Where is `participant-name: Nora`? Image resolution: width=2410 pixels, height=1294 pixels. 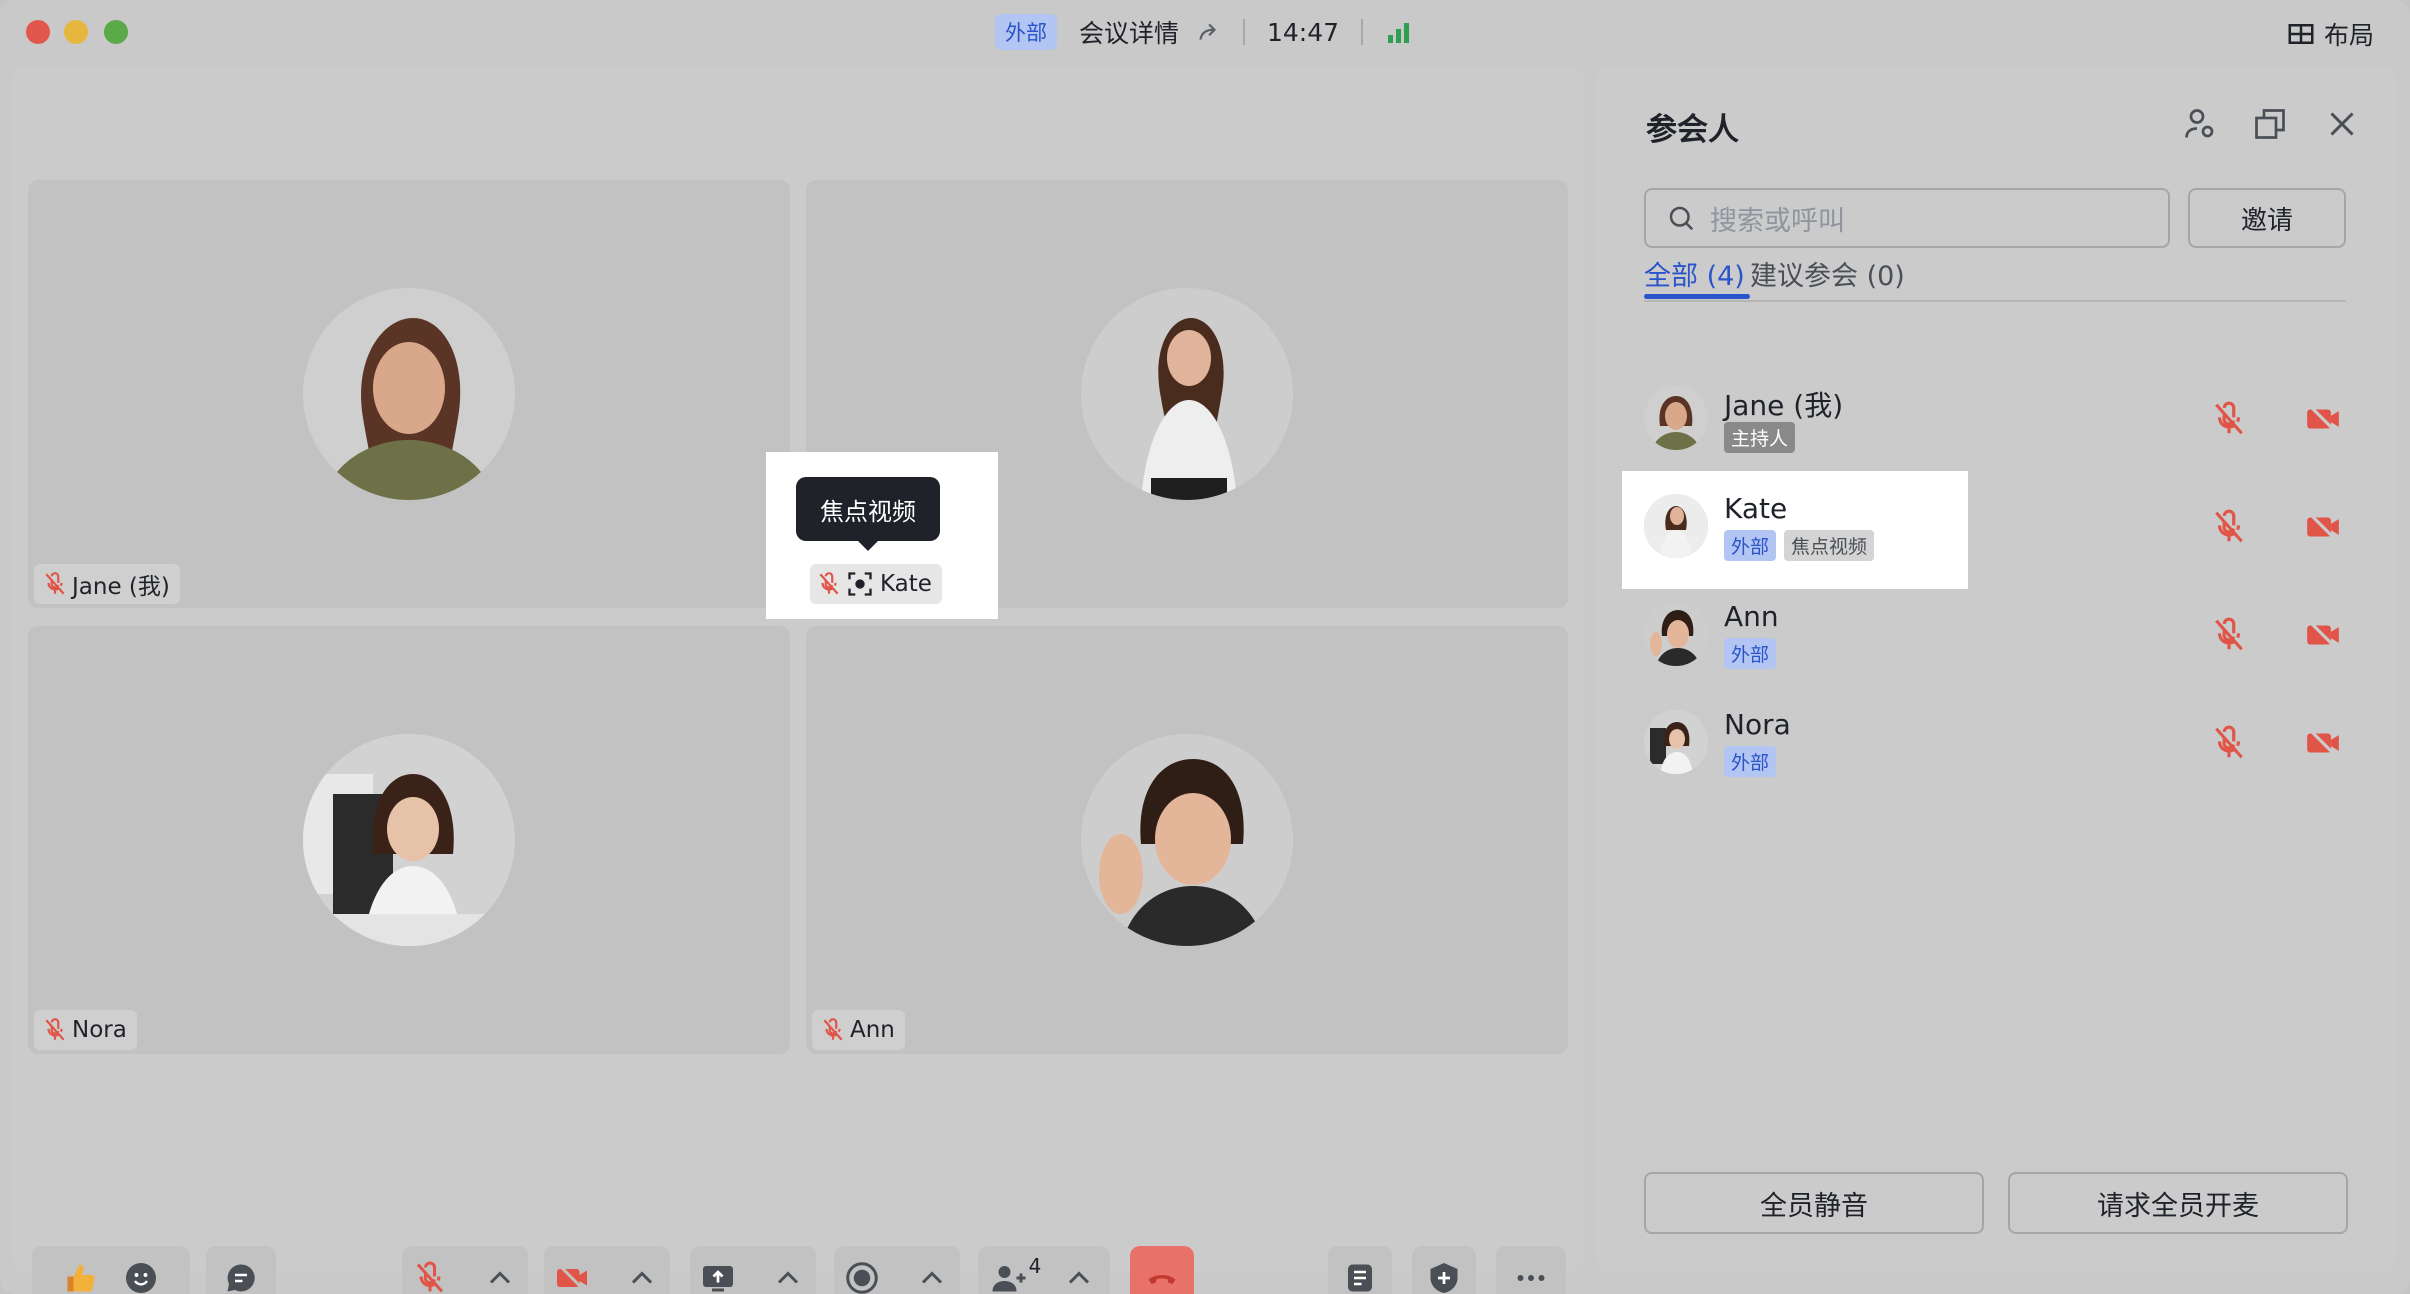 participant-name: Nora is located at coordinates (1757, 724).